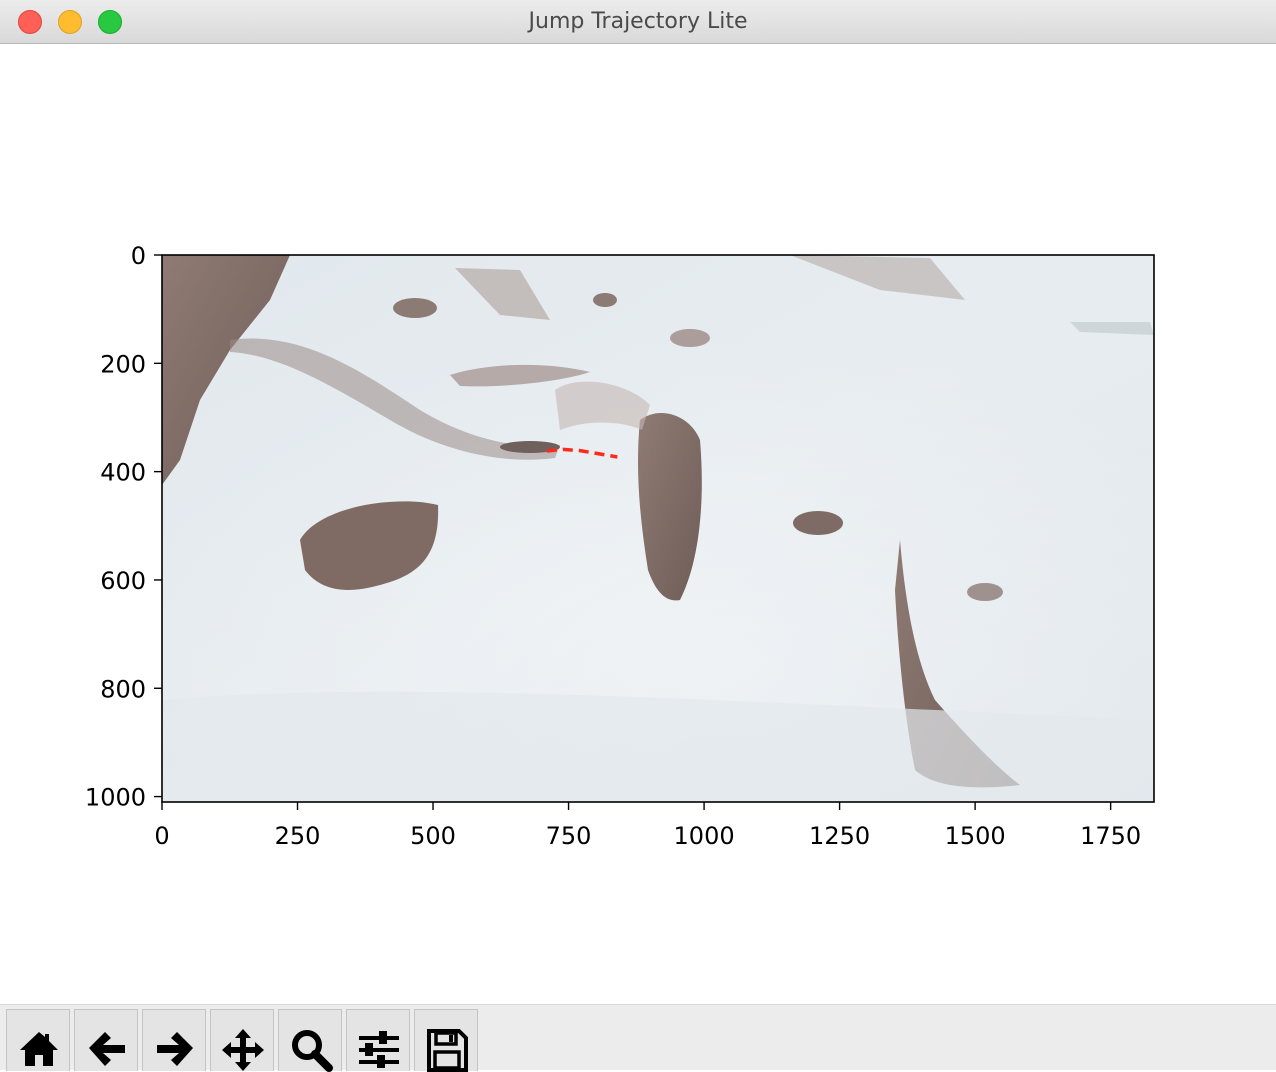 The width and height of the screenshot is (1276, 1072). What do you see at coordinates (115, 798) in the screenshot?
I see `y-tick-label: 1000` at bounding box center [115, 798].